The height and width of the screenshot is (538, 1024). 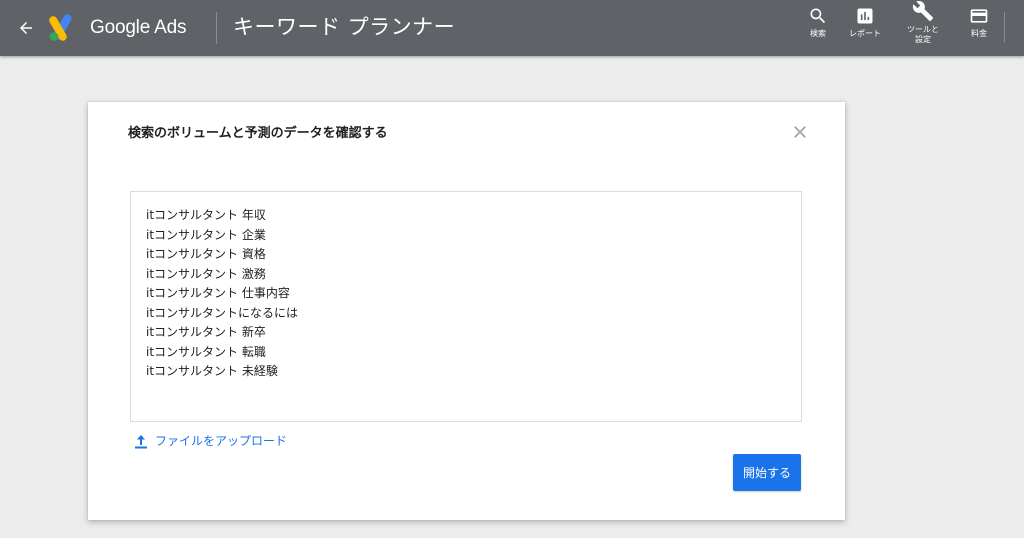 What do you see at coordinates (979, 16) in the screenshot?
I see `billing-card-icon` at bounding box center [979, 16].